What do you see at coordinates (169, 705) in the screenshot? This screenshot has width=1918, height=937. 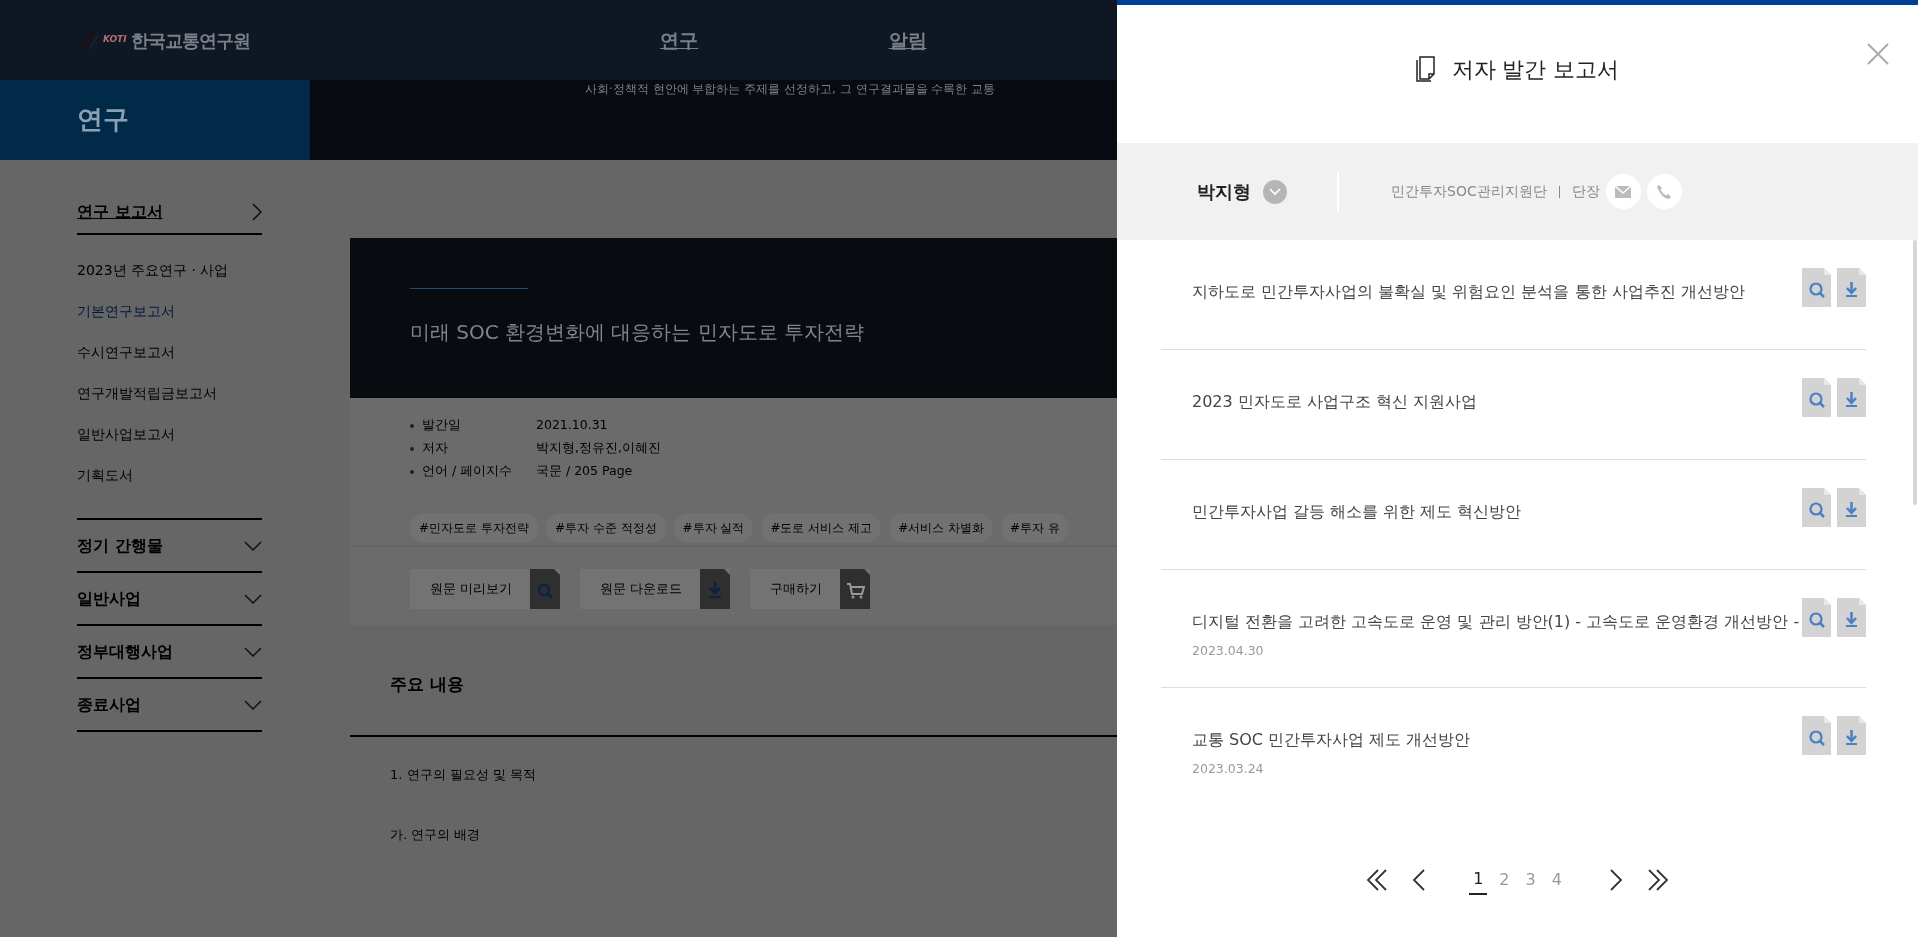 I see `sidebar-group: 종료사업` at bounding box center [169, 705].